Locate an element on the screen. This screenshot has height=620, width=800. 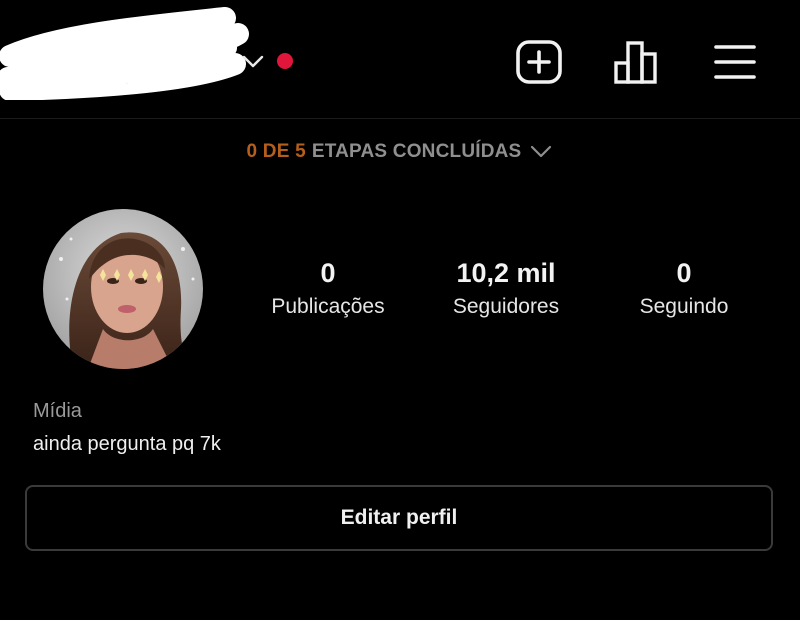
menu-button is located at coordinates (735, 62).